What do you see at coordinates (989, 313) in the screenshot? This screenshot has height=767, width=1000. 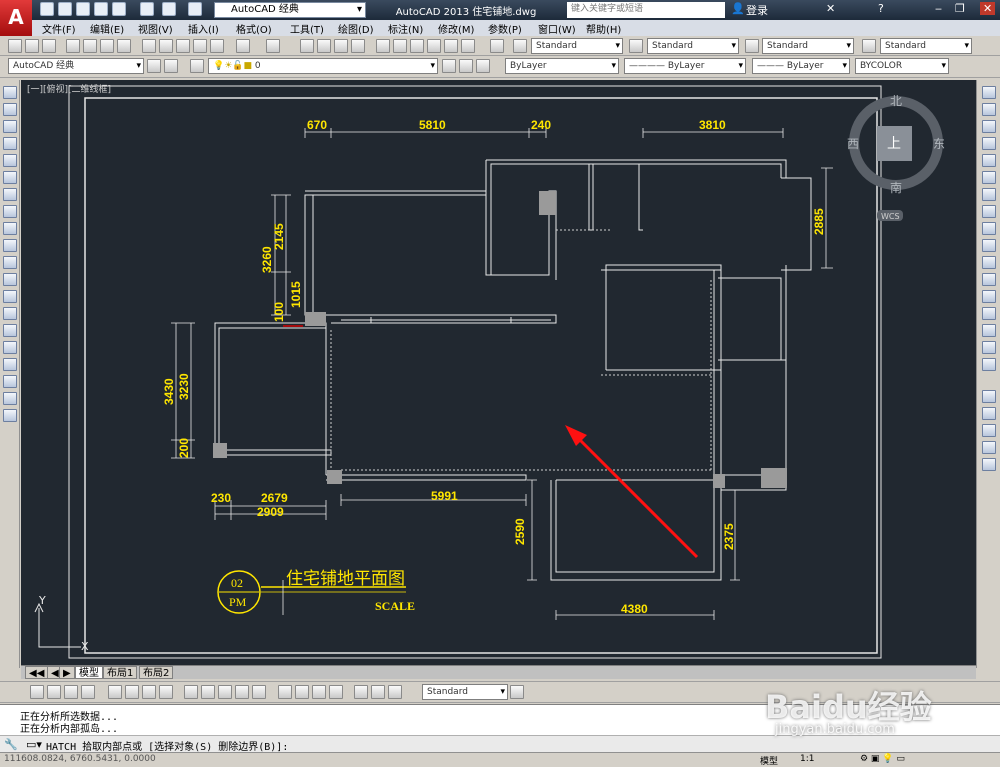 I see `chamfer-icon` at bounding box center [989, 313].